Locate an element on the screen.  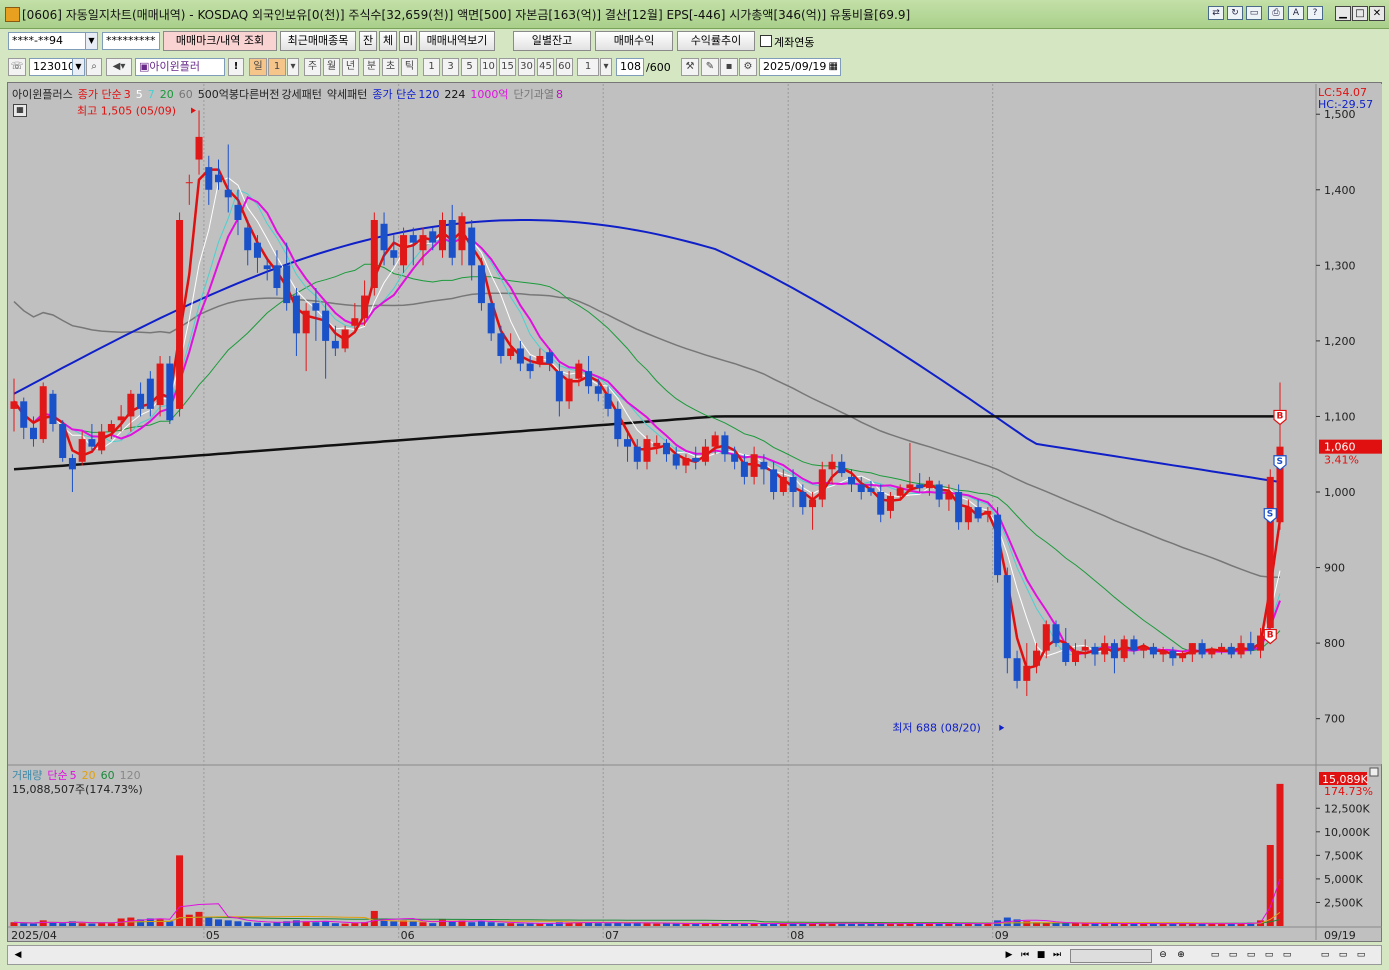
legend-ma5: 5 is located at coordinates (139, 94).